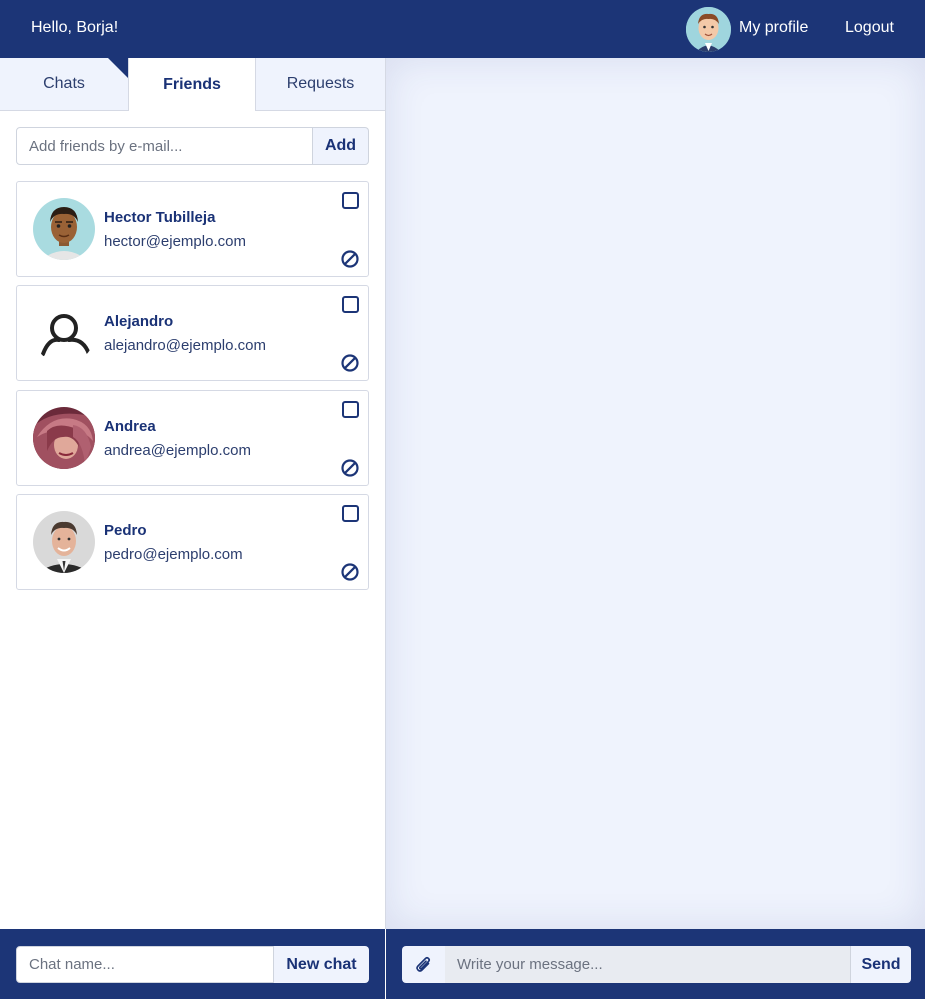 The image size is (925, 999). I want to click on tab-friends: Friends, so click(192, 84).